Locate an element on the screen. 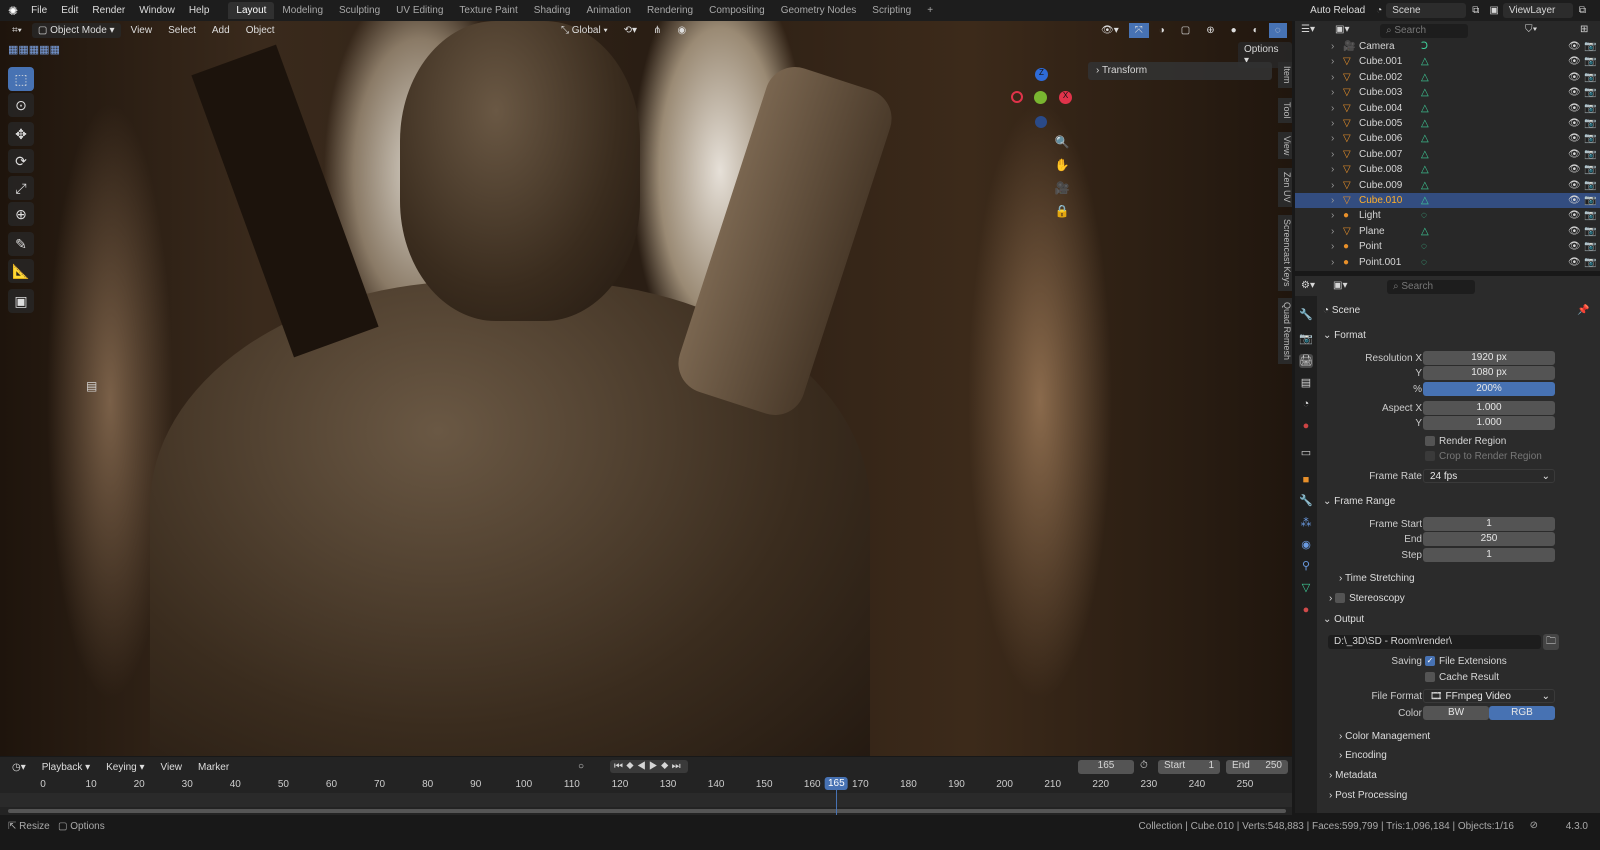 The width and height of the screenshot is (1600, 850). material-tab-icon: ● is located at coordinates (1306, 610).